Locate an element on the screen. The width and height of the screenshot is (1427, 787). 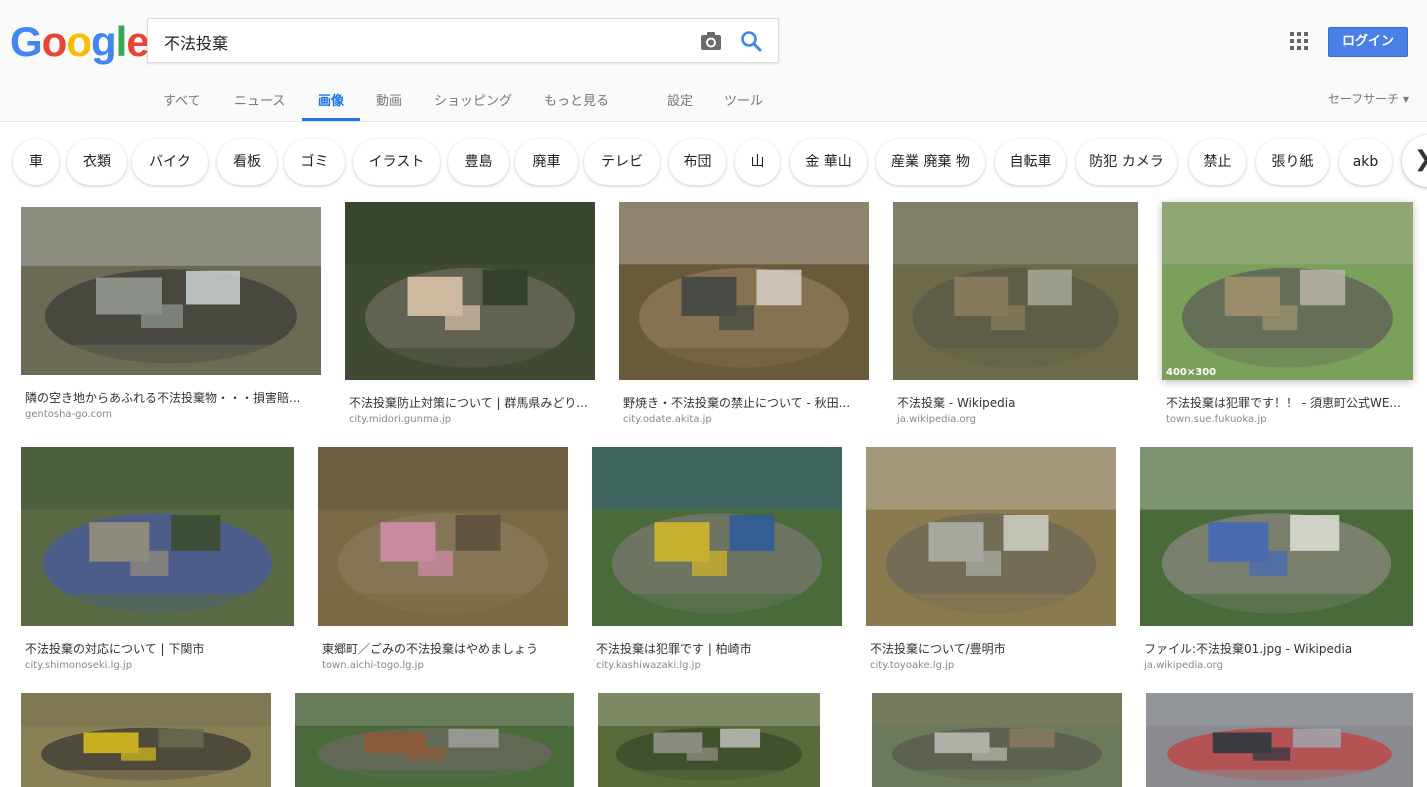
related-chip: イラスト is located at coordinates (396, 162).